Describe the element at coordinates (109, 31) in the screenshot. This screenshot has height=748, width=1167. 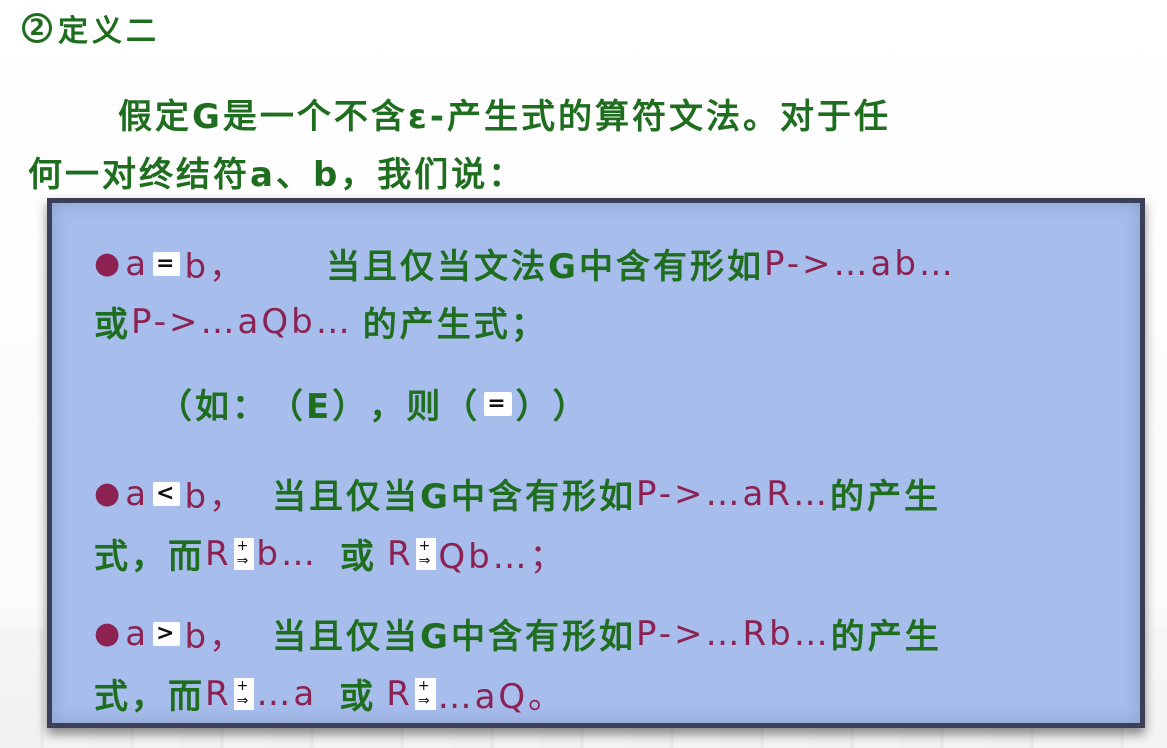
I see `heading-title: 定义二` at that location.